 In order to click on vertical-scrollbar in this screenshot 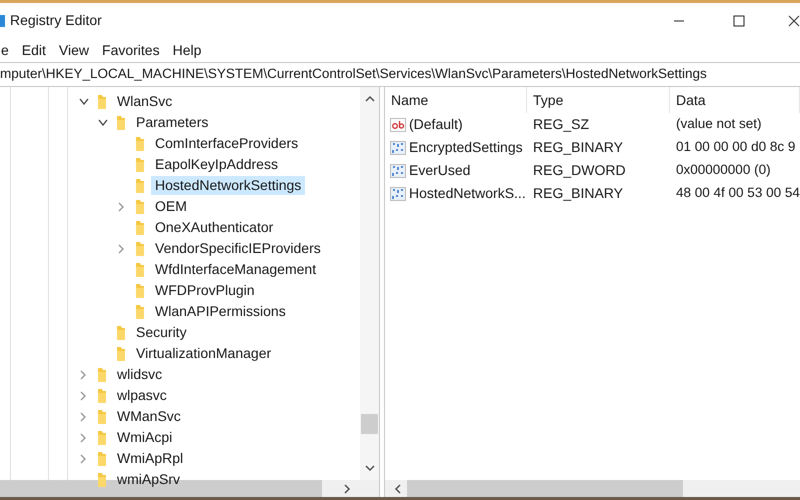, I will do `click(370, 283)`.